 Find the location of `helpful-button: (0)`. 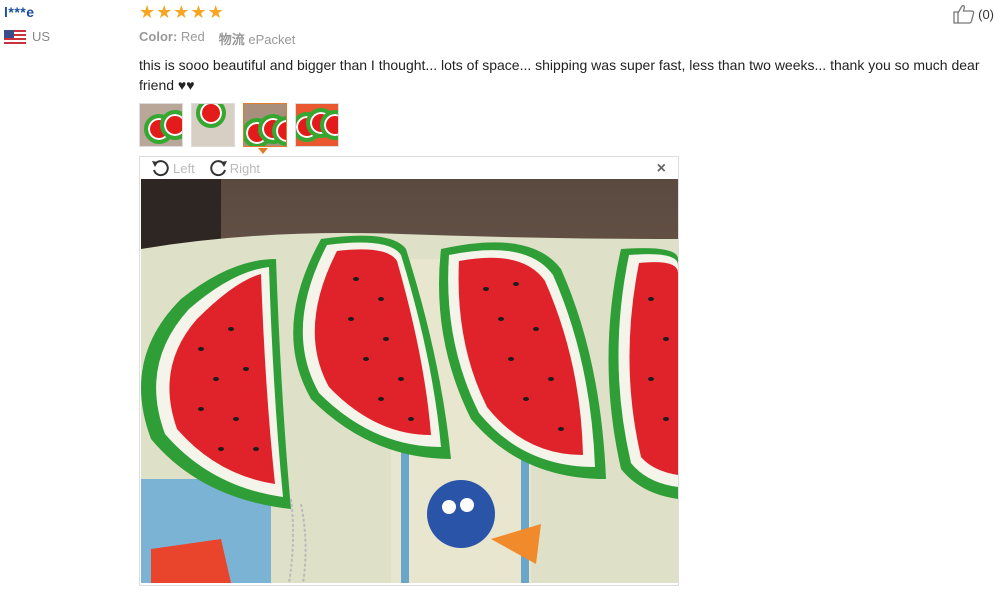

helpful-button: (0) is located at coordinates (973, 14).